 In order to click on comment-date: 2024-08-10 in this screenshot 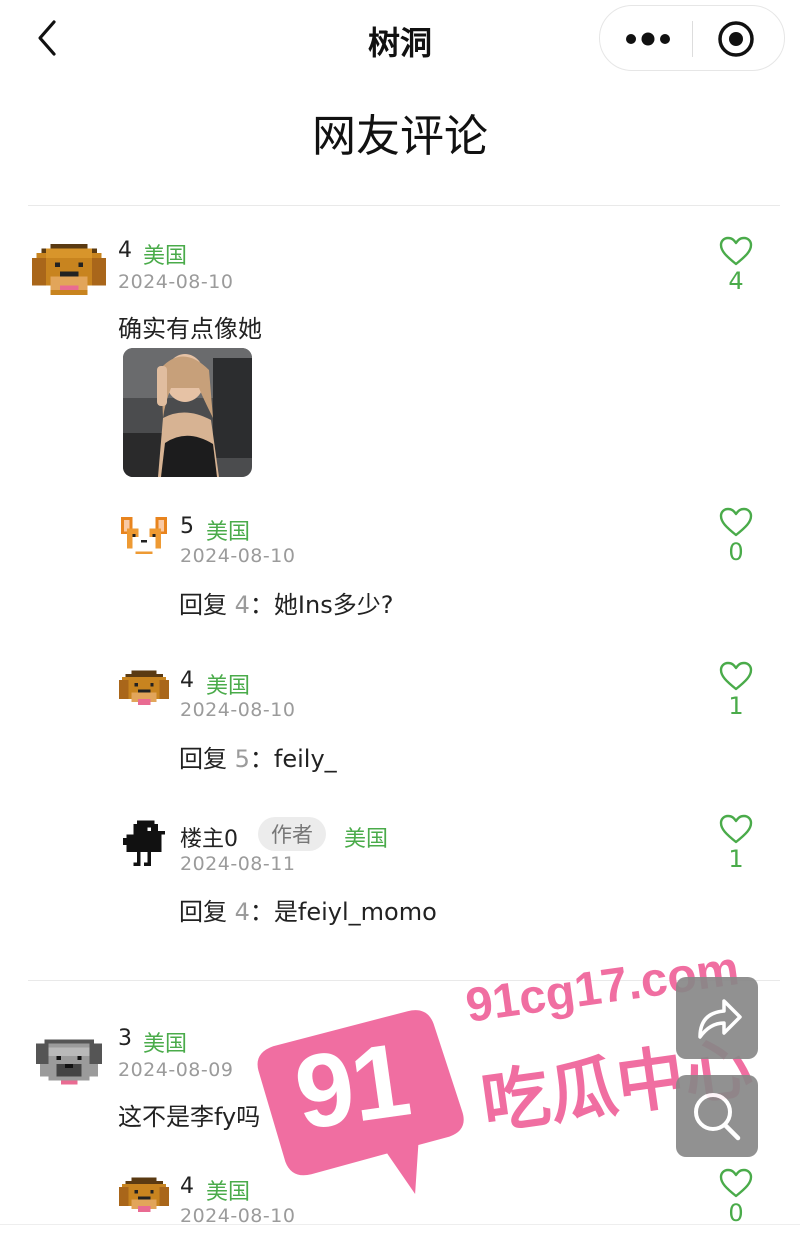, I will do `click(176, 282)`.